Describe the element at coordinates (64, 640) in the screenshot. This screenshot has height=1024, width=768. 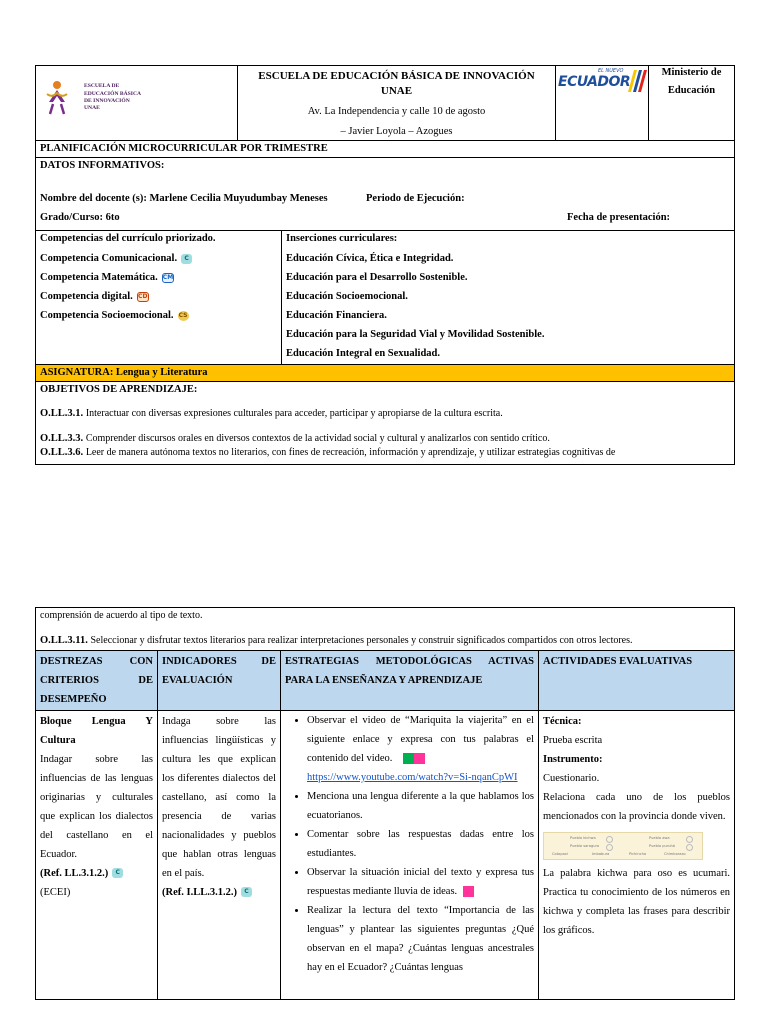
I see `objetivo-code: O.LL.3.11.` at that location.